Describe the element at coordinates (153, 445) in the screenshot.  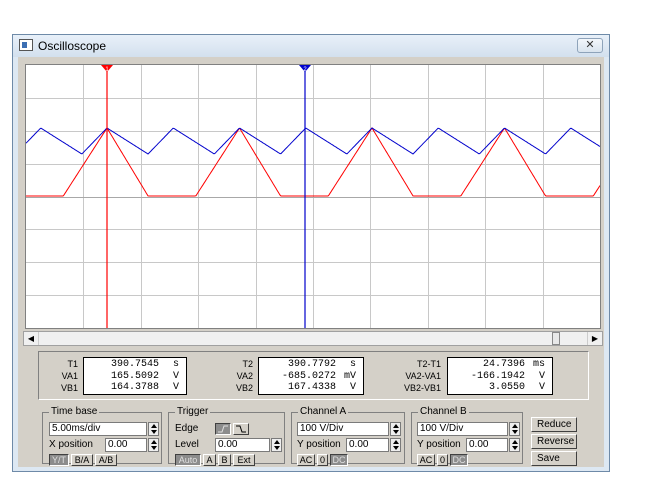
I see `xpos-spinner-icon` at that location.